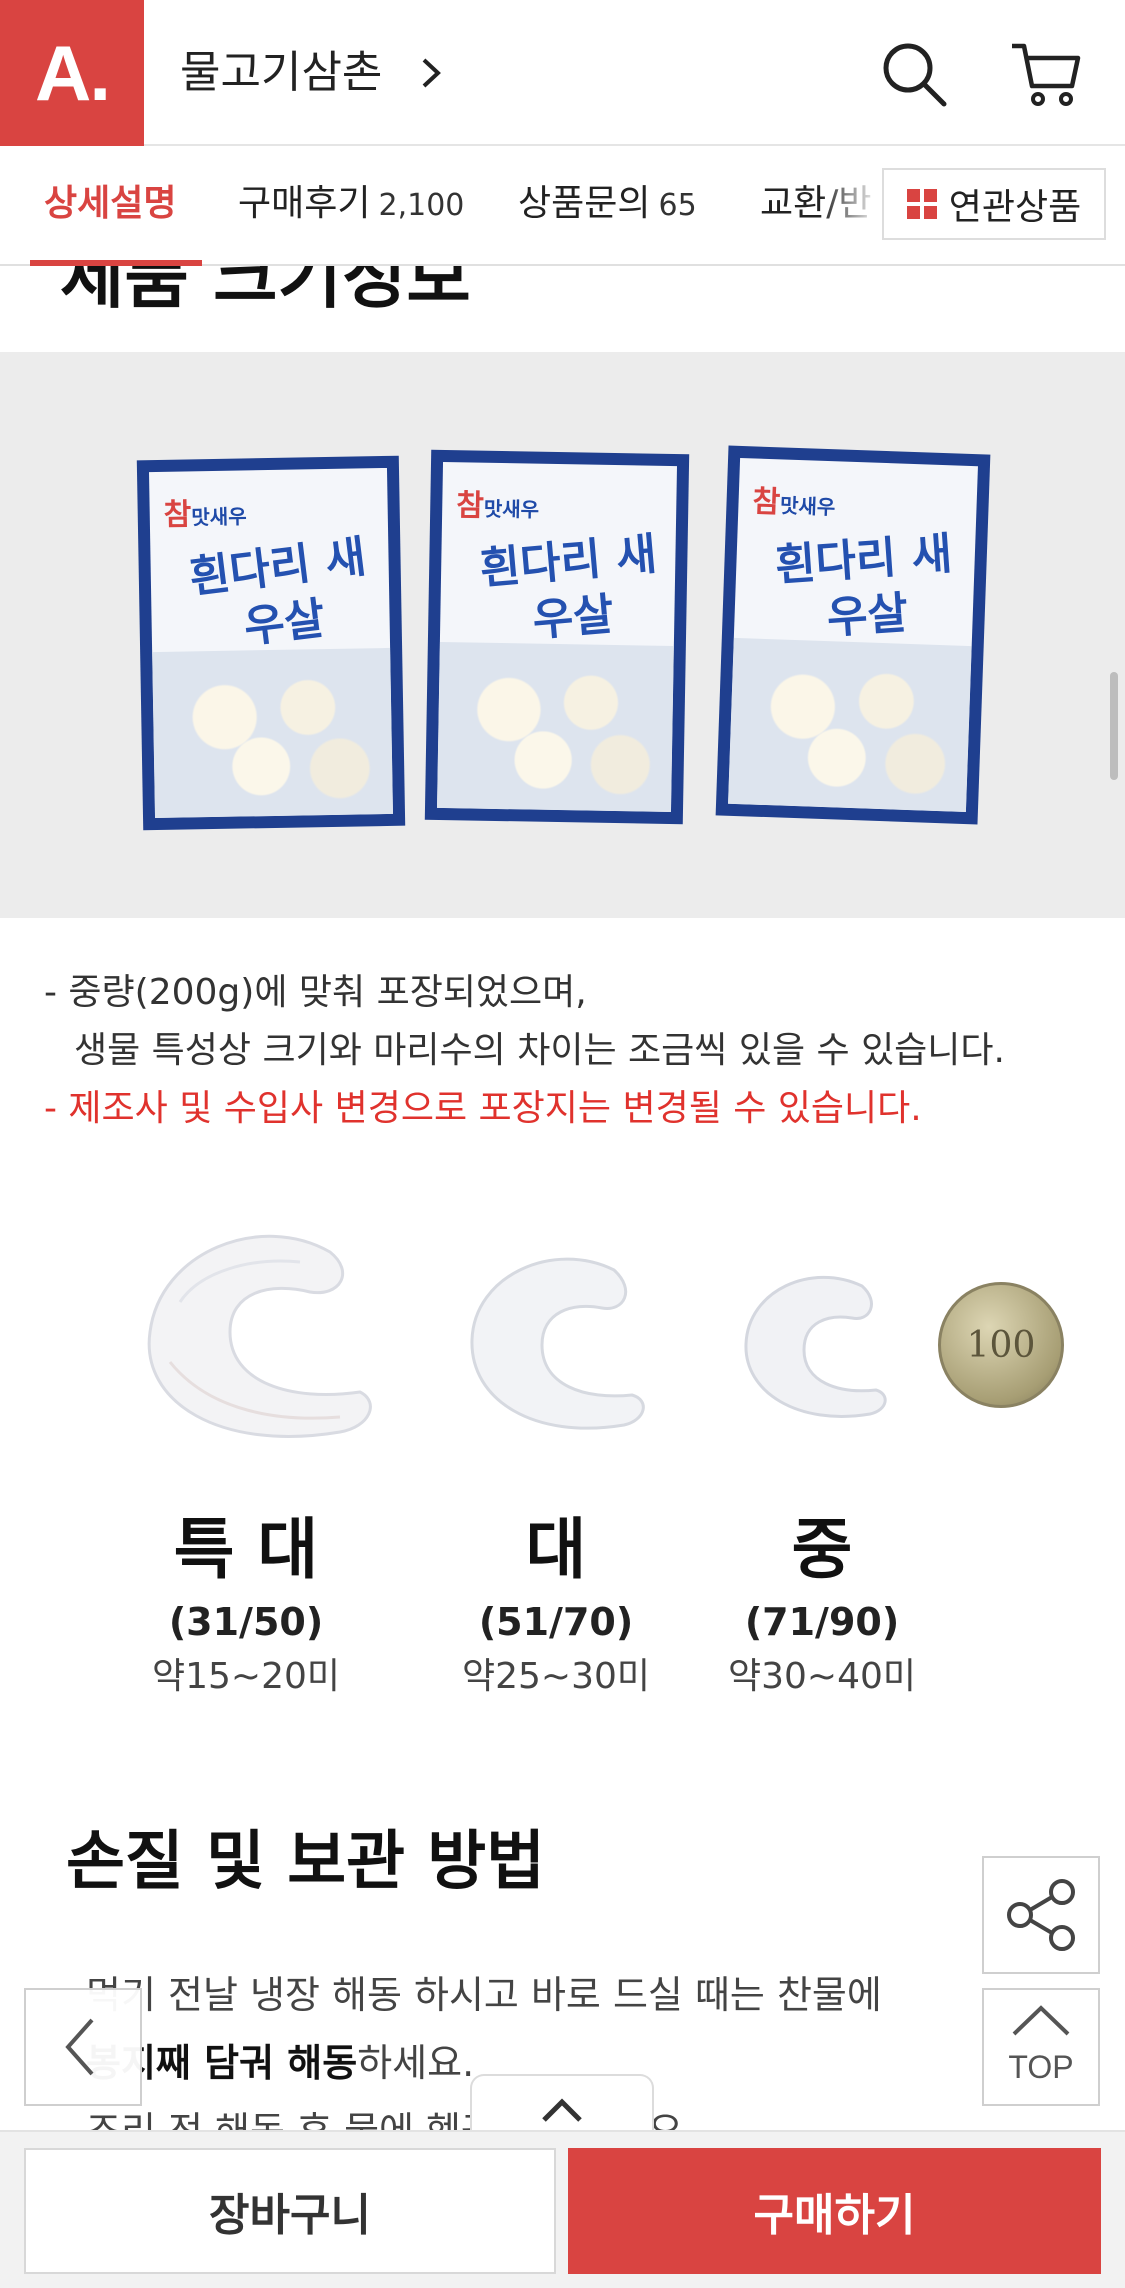 The image size is (1125, 2288). Describe the element at coordinates (1041, 2047) in the screenshot. I see `scroll-top-button: TOP` at that location.